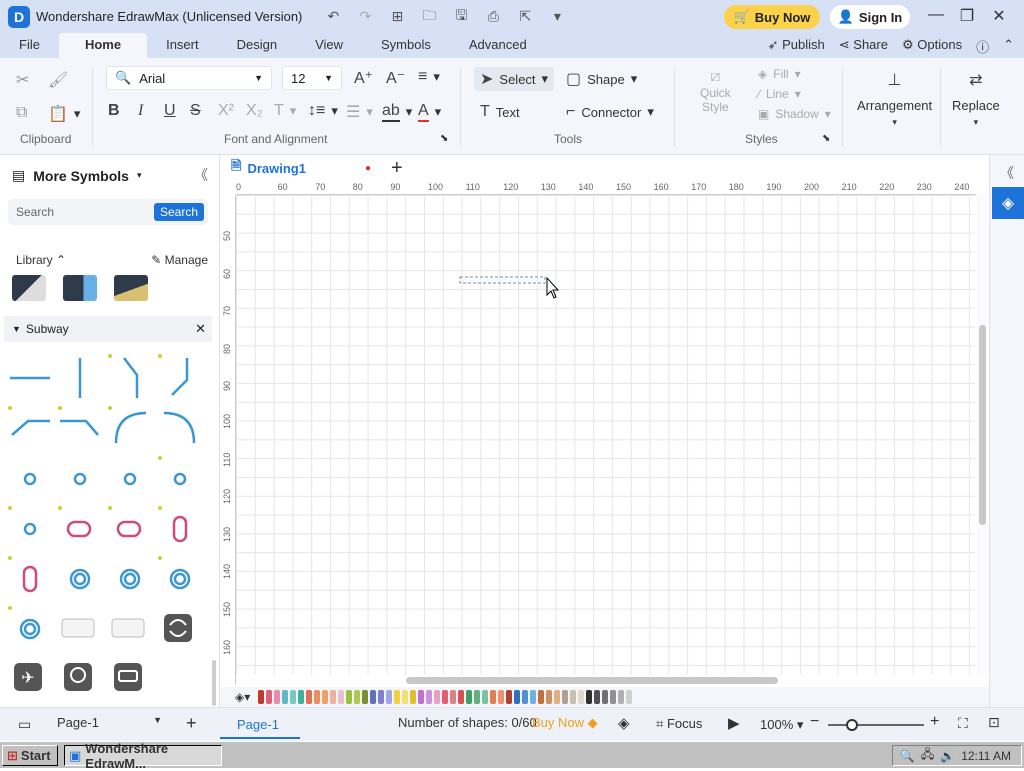  Describe the element at coordinates (429, 112) in the screenshot. I see `font-color-icon: A ▾` at that location.